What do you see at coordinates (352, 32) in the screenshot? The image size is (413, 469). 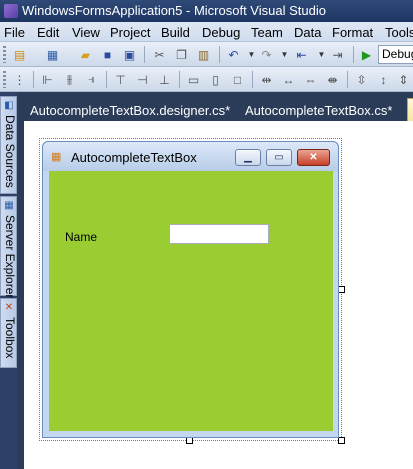 I see `menu-format: Format` at bounding box center [352, 32].